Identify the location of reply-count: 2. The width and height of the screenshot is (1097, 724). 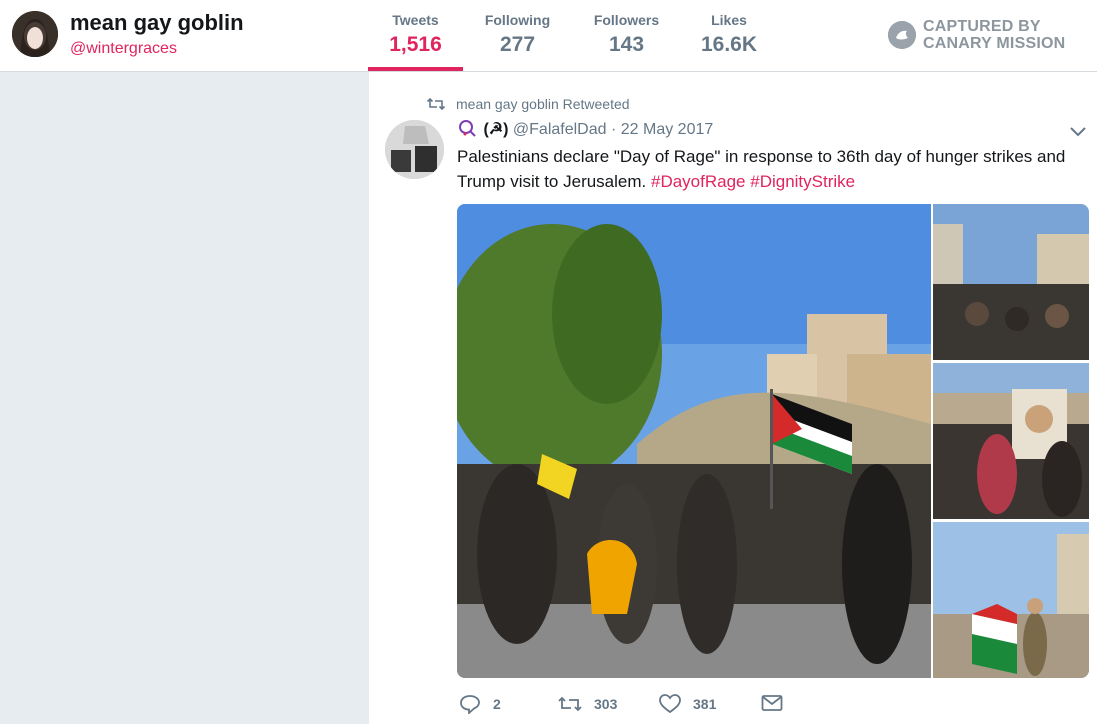
(497, 704).